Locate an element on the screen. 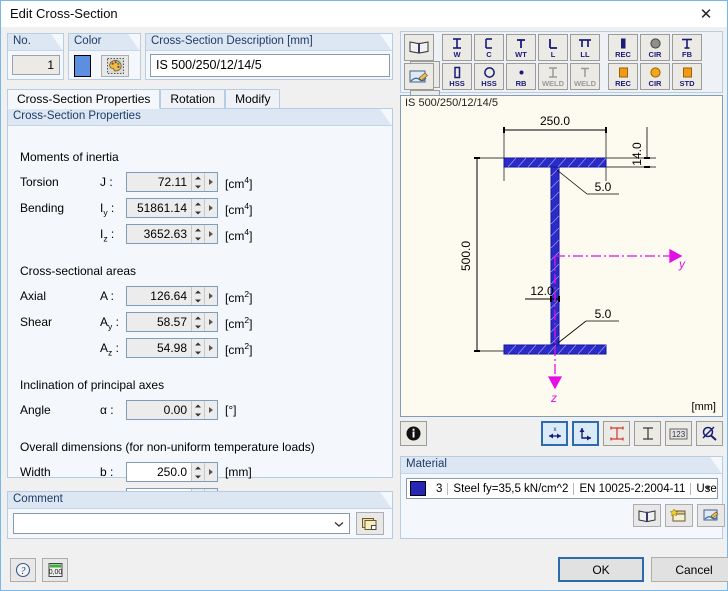 The width and height of the screenshot is (728, 591). shape-ll-button: LL is located at coordinates (585, 47).